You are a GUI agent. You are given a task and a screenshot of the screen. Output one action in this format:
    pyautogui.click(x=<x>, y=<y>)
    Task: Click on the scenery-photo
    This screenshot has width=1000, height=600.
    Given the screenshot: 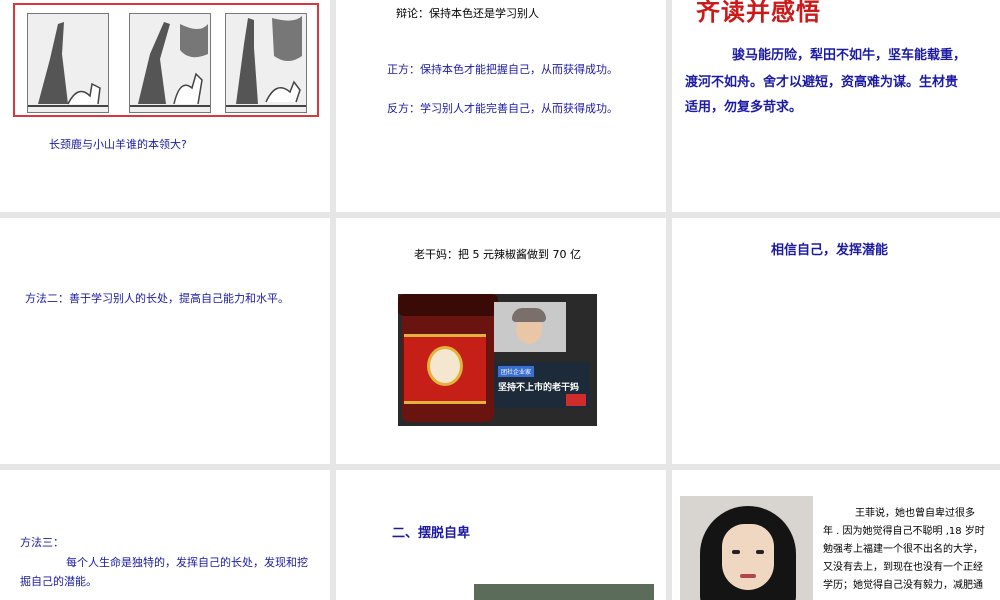 What is the action you would take?
    pyautogui.click(x=564, y=592)
    